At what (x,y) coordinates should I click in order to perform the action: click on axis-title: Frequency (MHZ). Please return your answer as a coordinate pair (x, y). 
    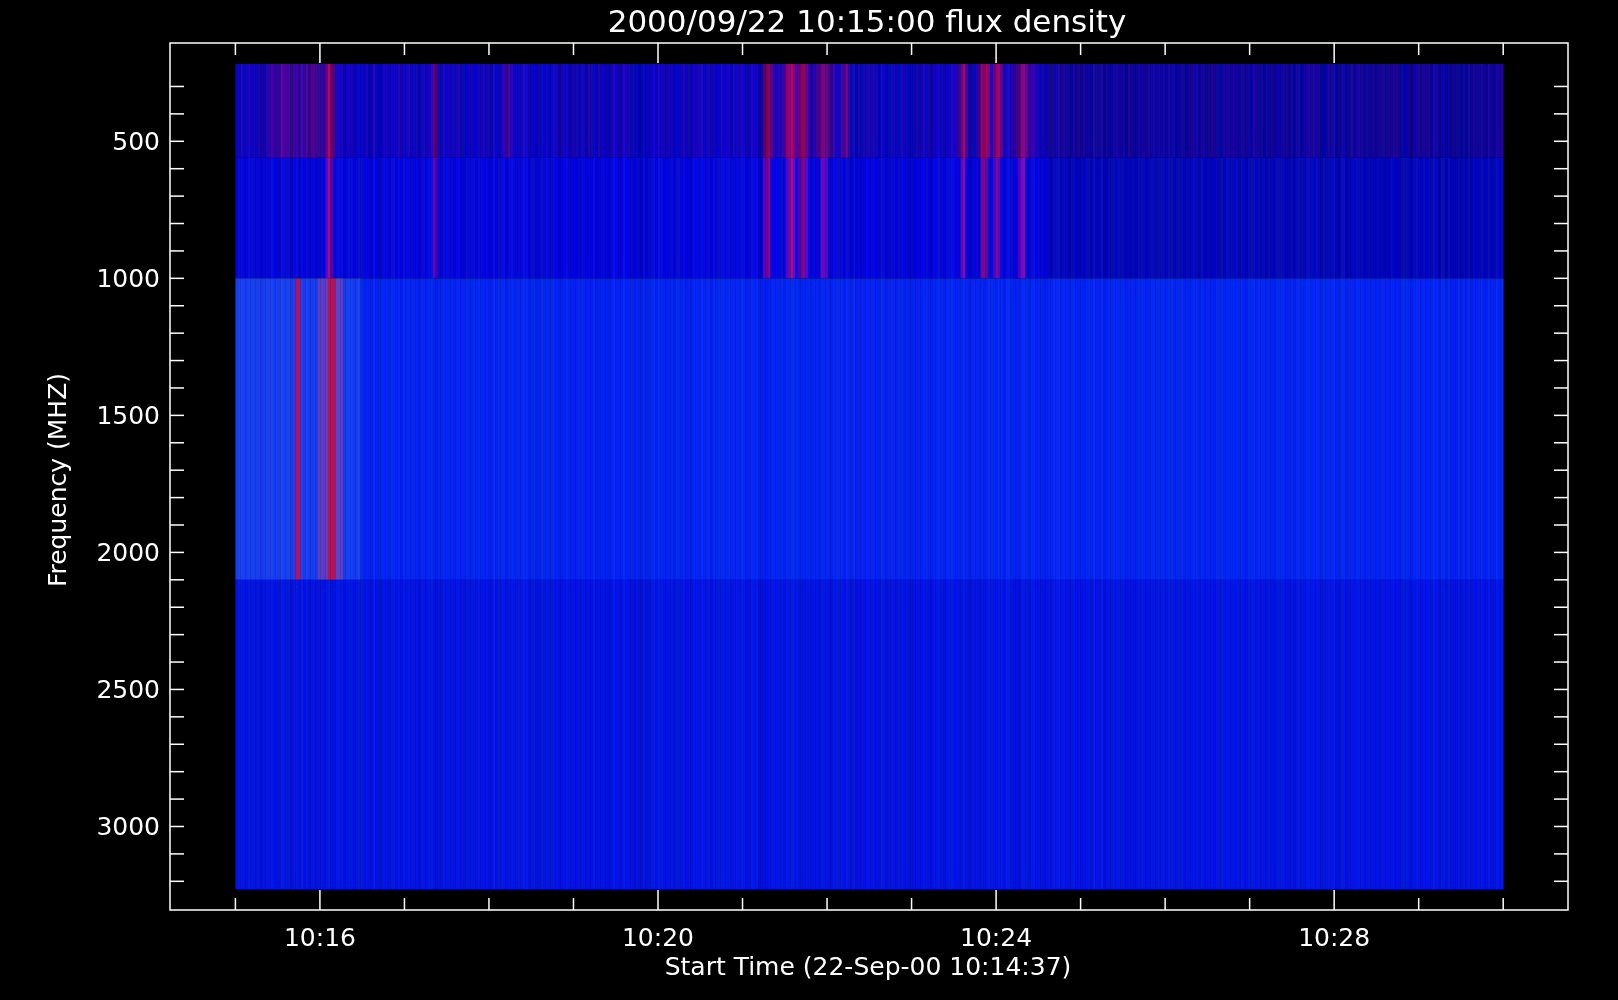
    Looking at the image, I should click on (57, 480).